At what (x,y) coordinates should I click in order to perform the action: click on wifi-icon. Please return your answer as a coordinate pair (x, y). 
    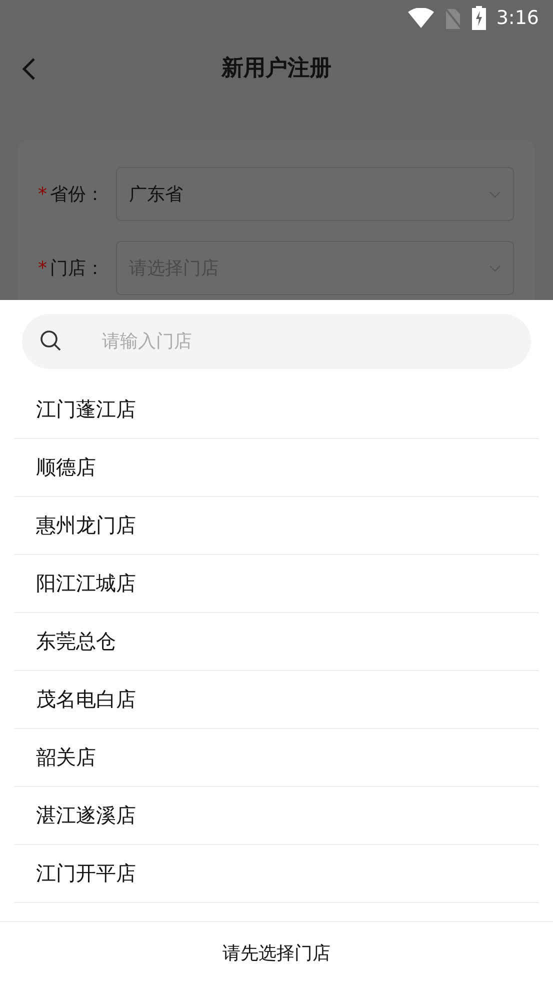
    Looking at the image, I should click on (421, 18).